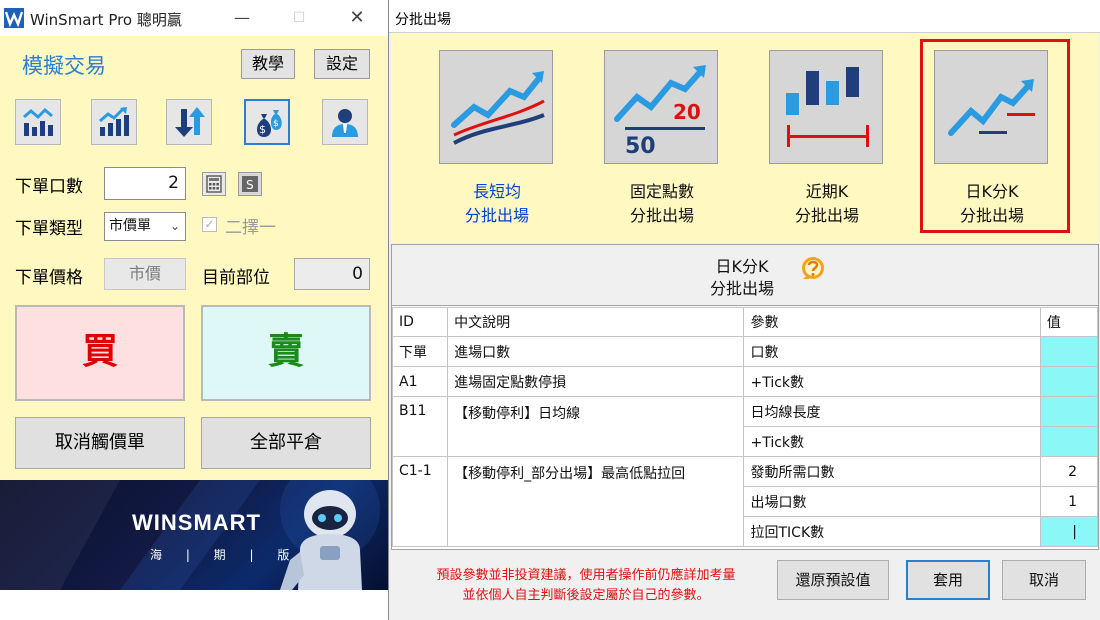  I want to click on robot-icon, so click(321, 540).